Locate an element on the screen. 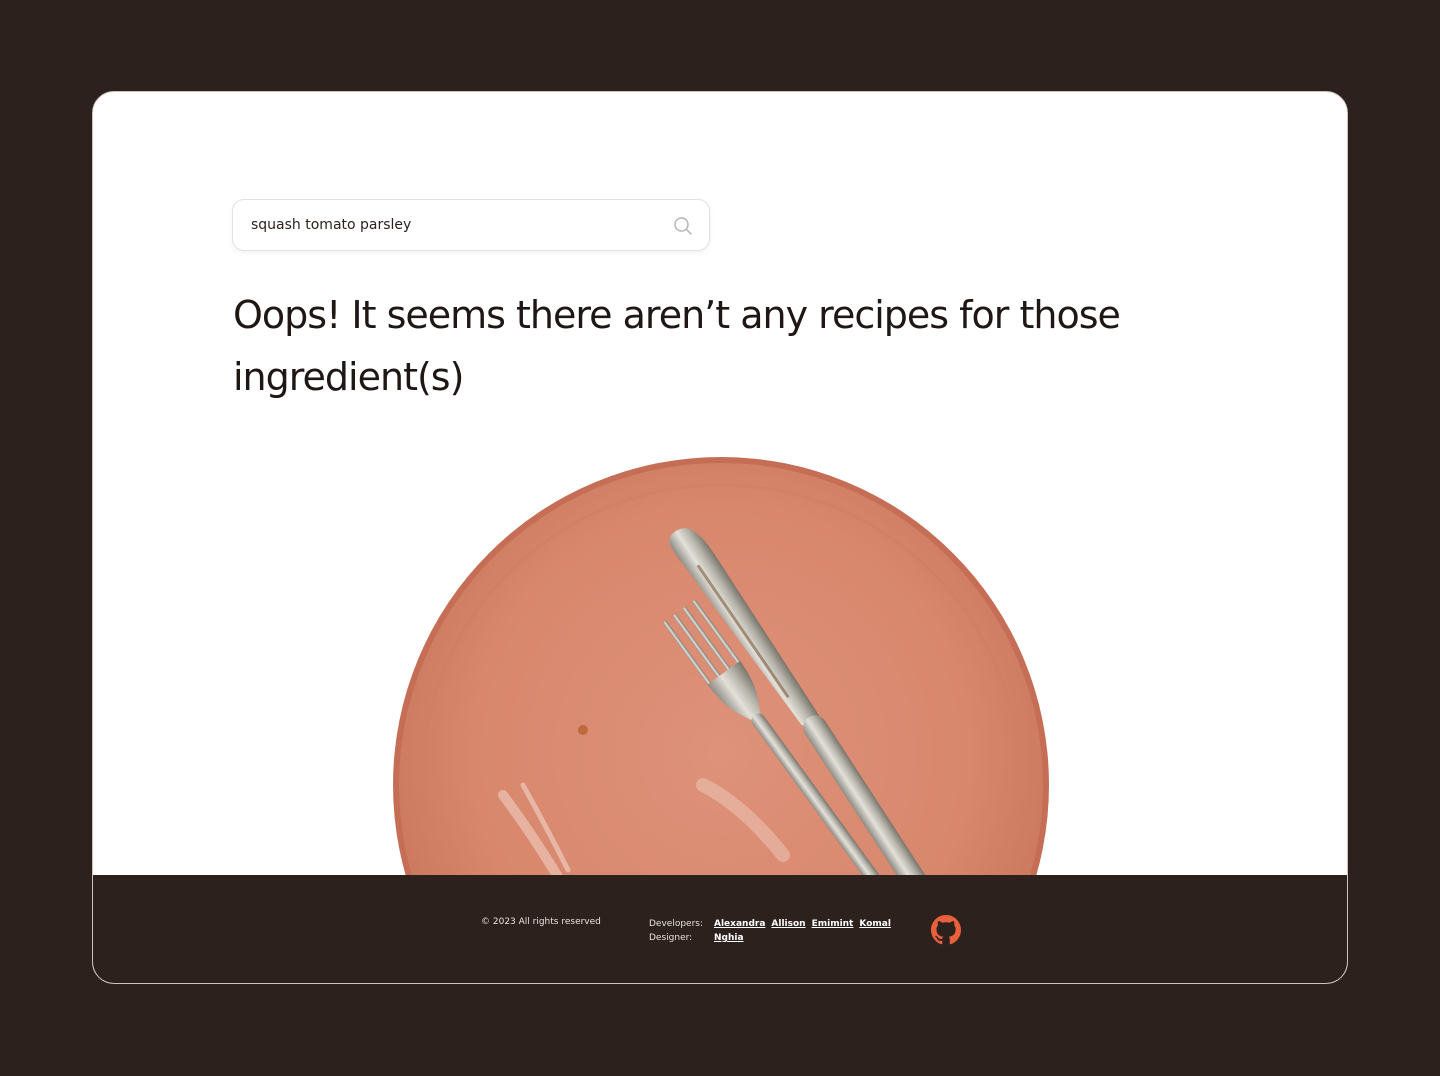  developer-link: Emimint is located at coordinates (833, 924).